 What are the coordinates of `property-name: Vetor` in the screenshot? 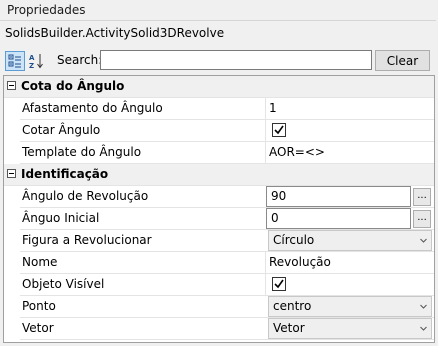 It's located at (142, 328).